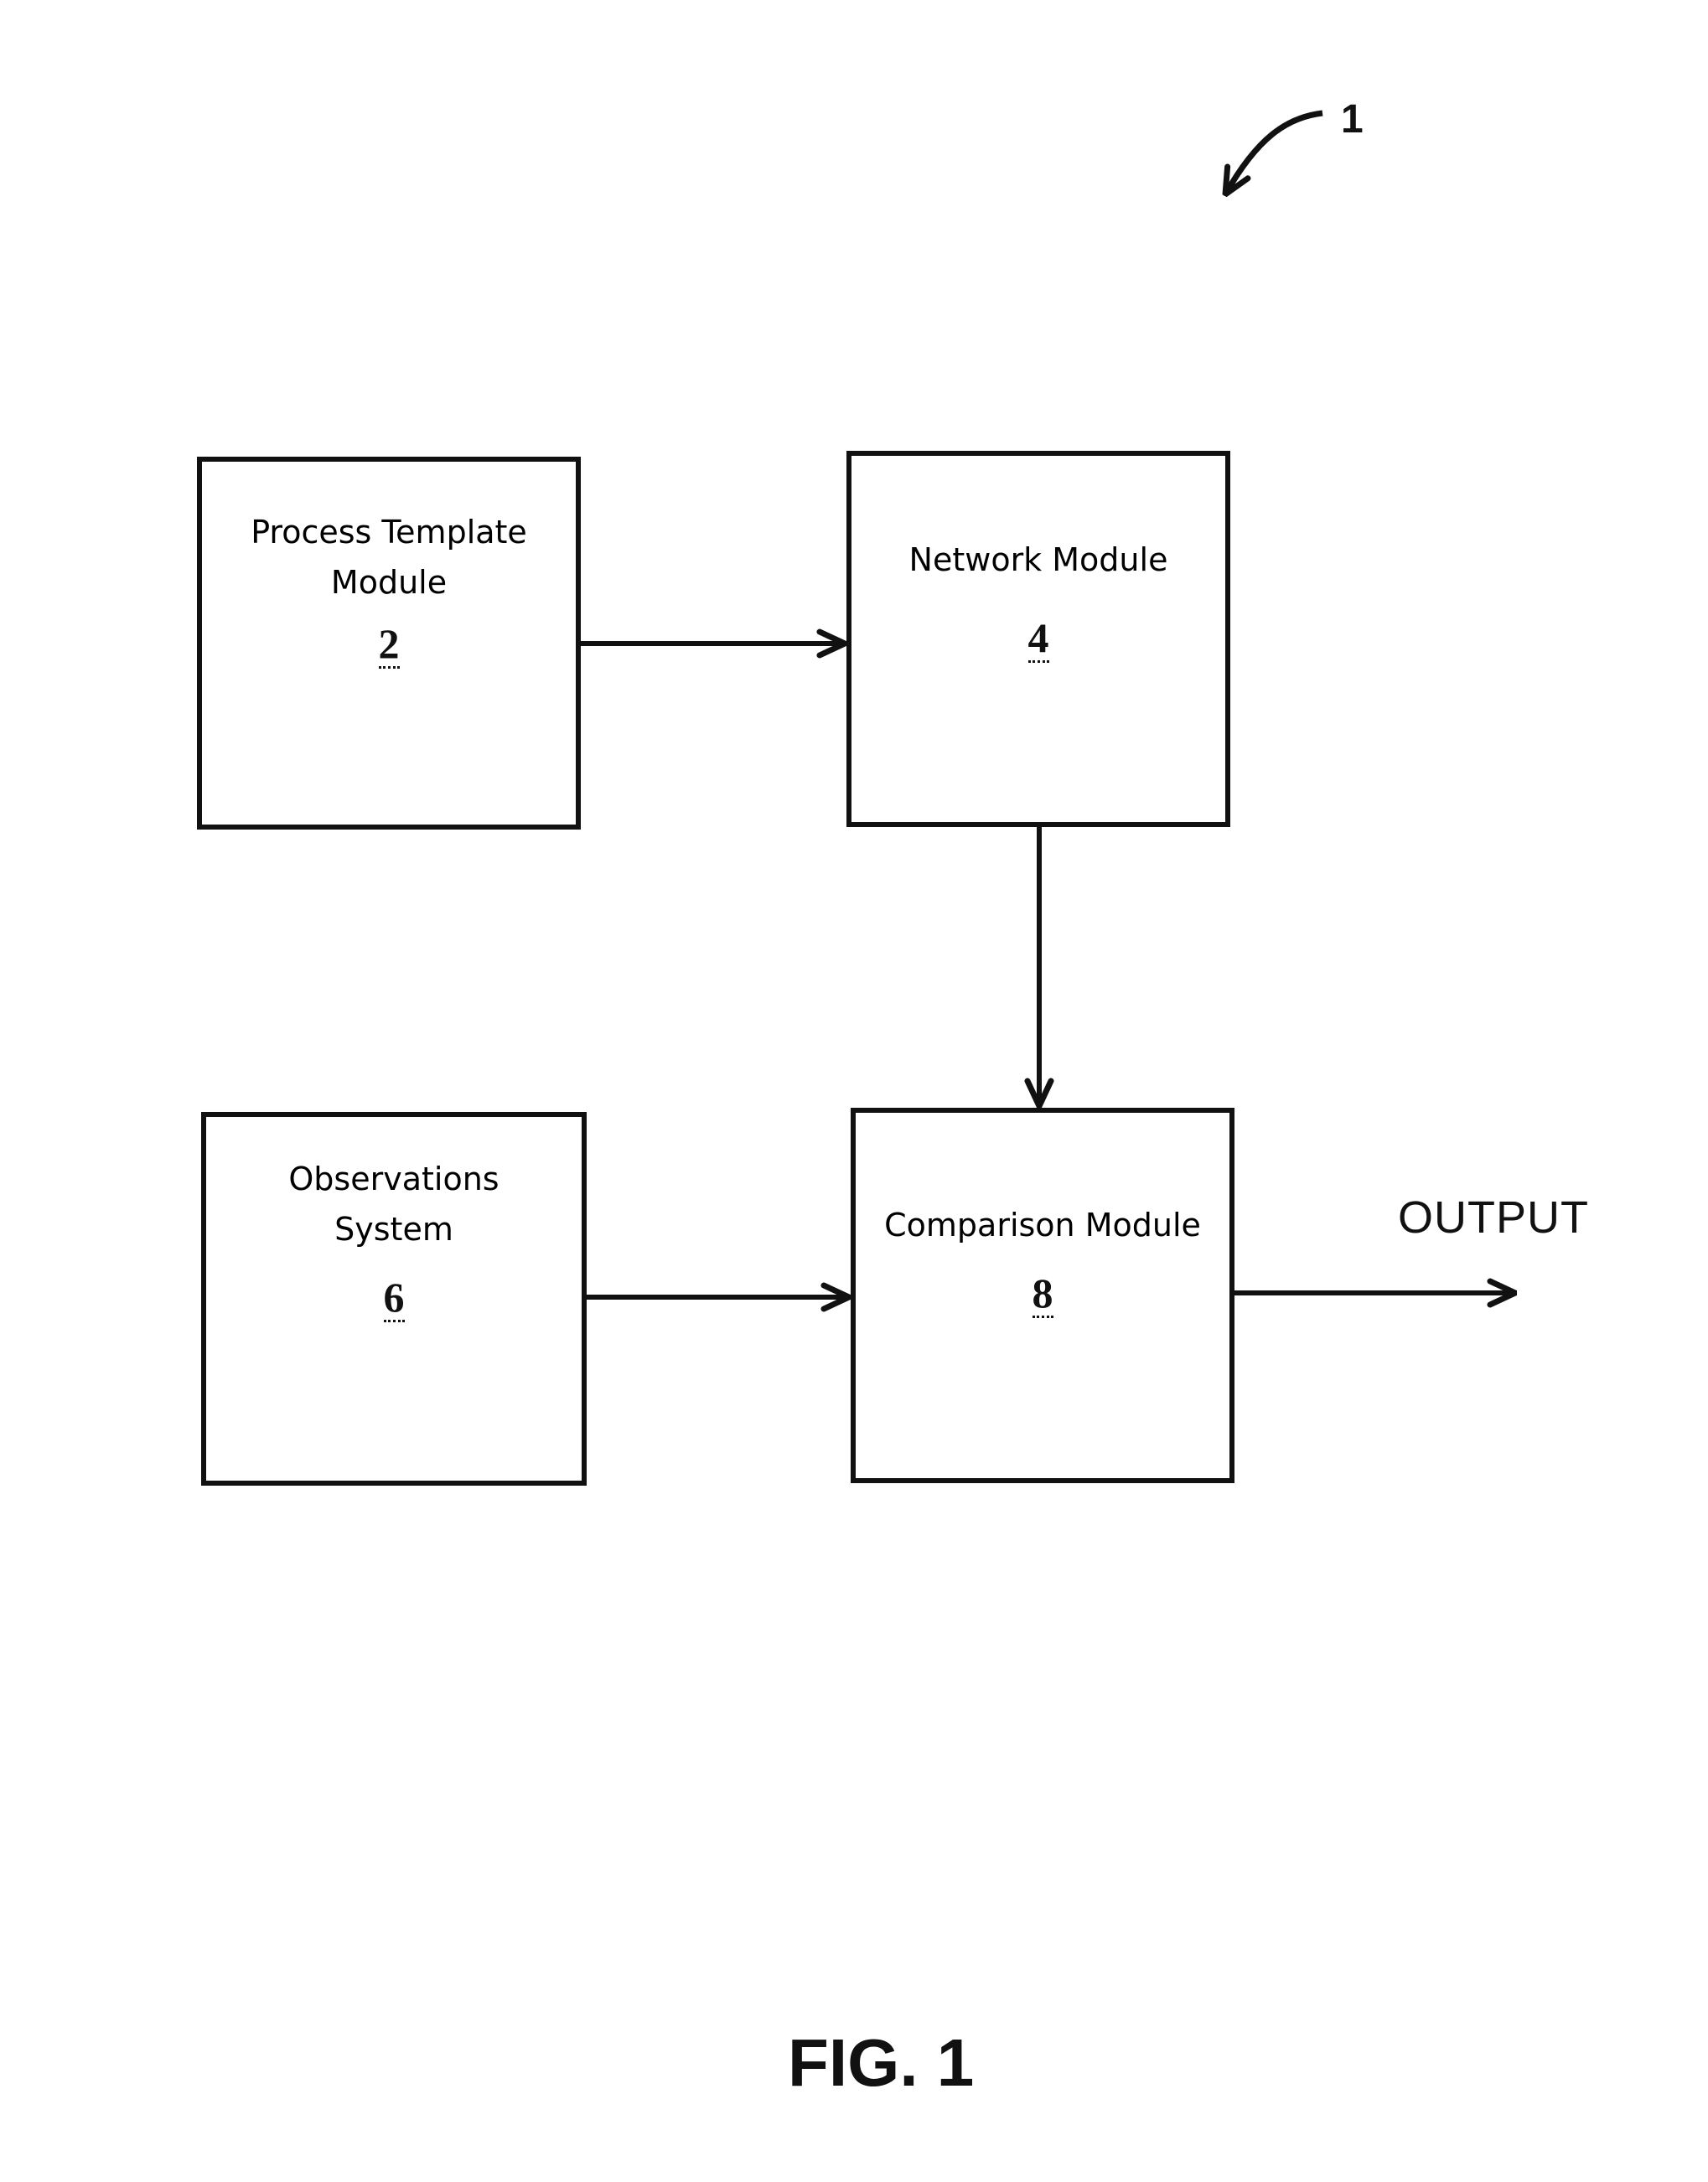 The width and height of the screenshot is (1708, 2182). I want to click on comparison-module-ref: 8, so click(1042, 1295).